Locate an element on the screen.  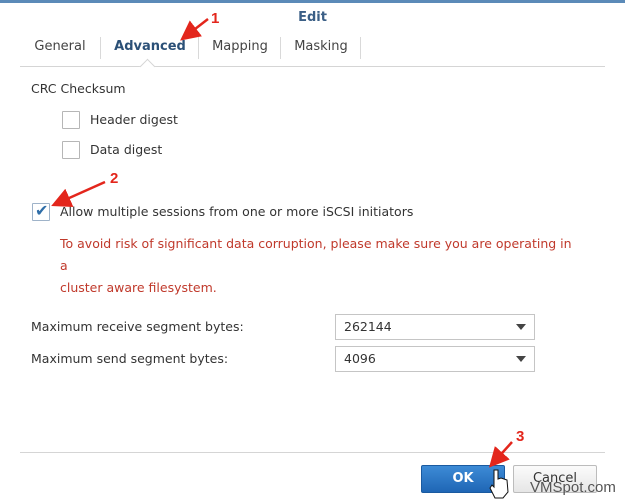
receive-segment-select: 262144 is located at coordinates (435, 327).